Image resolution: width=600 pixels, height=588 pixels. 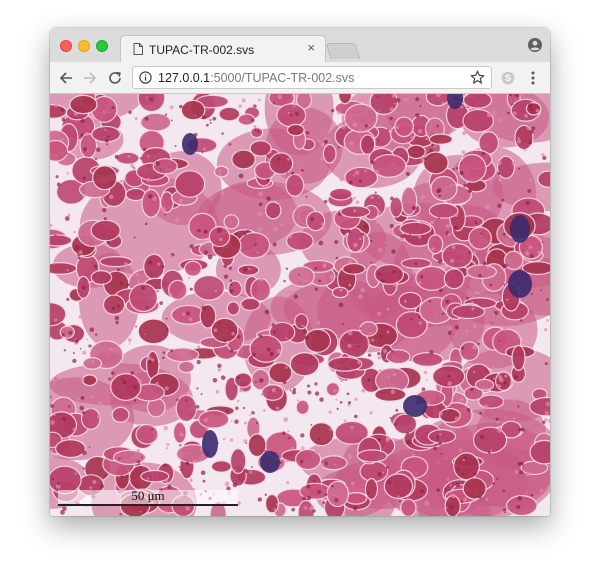 I want to click on close-window-icon, so click(x=66, y=46).